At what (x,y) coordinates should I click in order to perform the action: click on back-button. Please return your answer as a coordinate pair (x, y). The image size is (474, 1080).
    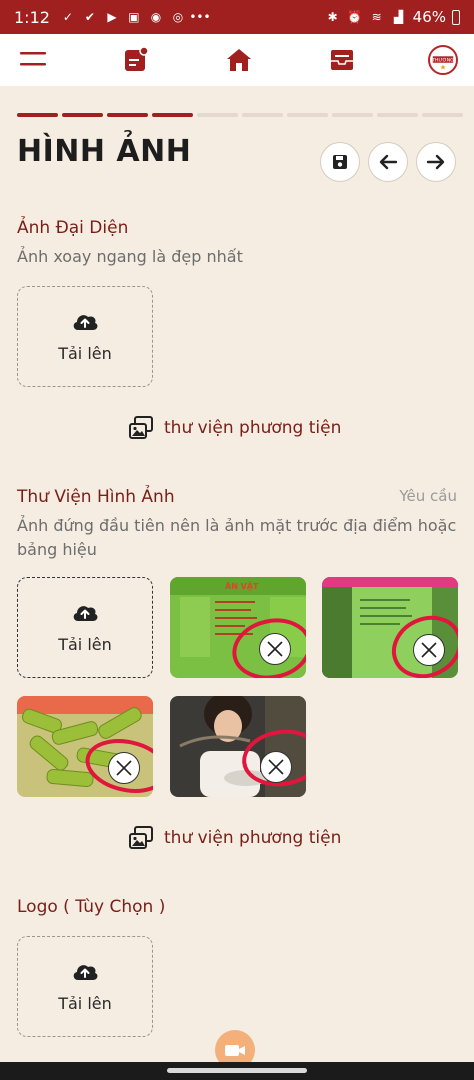
    Looking at the image, I should click on (388, 162).